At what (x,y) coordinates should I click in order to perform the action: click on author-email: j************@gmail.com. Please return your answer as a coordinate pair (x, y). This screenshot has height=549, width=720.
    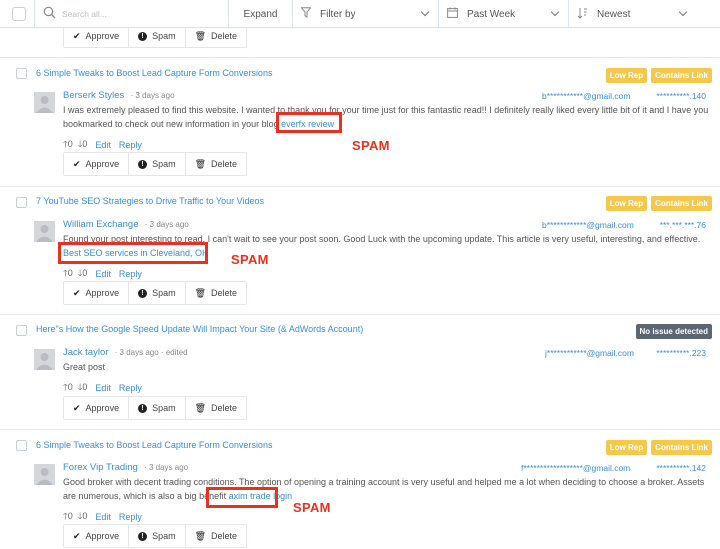
    Looking at the image, I should click on (589, 353).